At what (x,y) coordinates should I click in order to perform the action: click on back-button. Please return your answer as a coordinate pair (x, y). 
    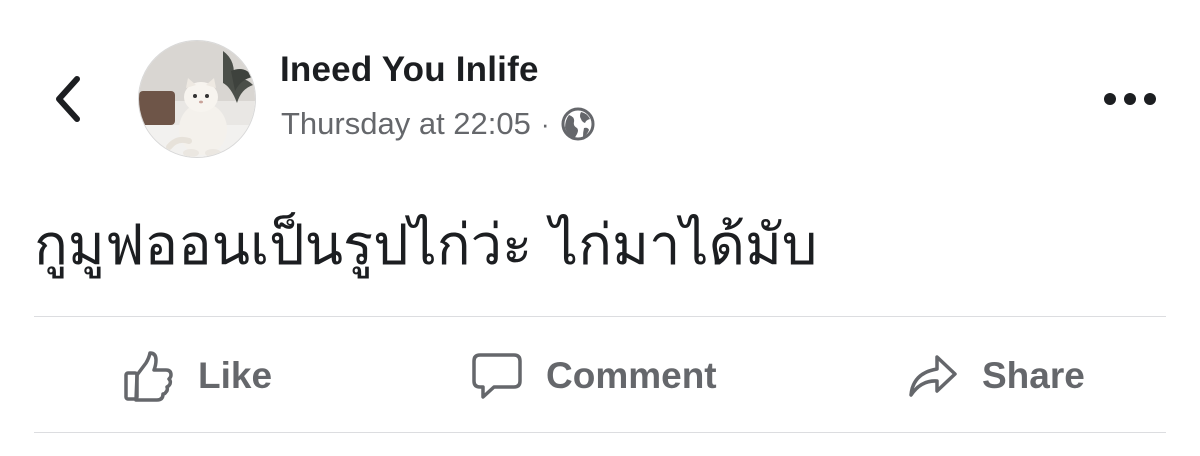
    Looking at the image, I should click on (68, 99).